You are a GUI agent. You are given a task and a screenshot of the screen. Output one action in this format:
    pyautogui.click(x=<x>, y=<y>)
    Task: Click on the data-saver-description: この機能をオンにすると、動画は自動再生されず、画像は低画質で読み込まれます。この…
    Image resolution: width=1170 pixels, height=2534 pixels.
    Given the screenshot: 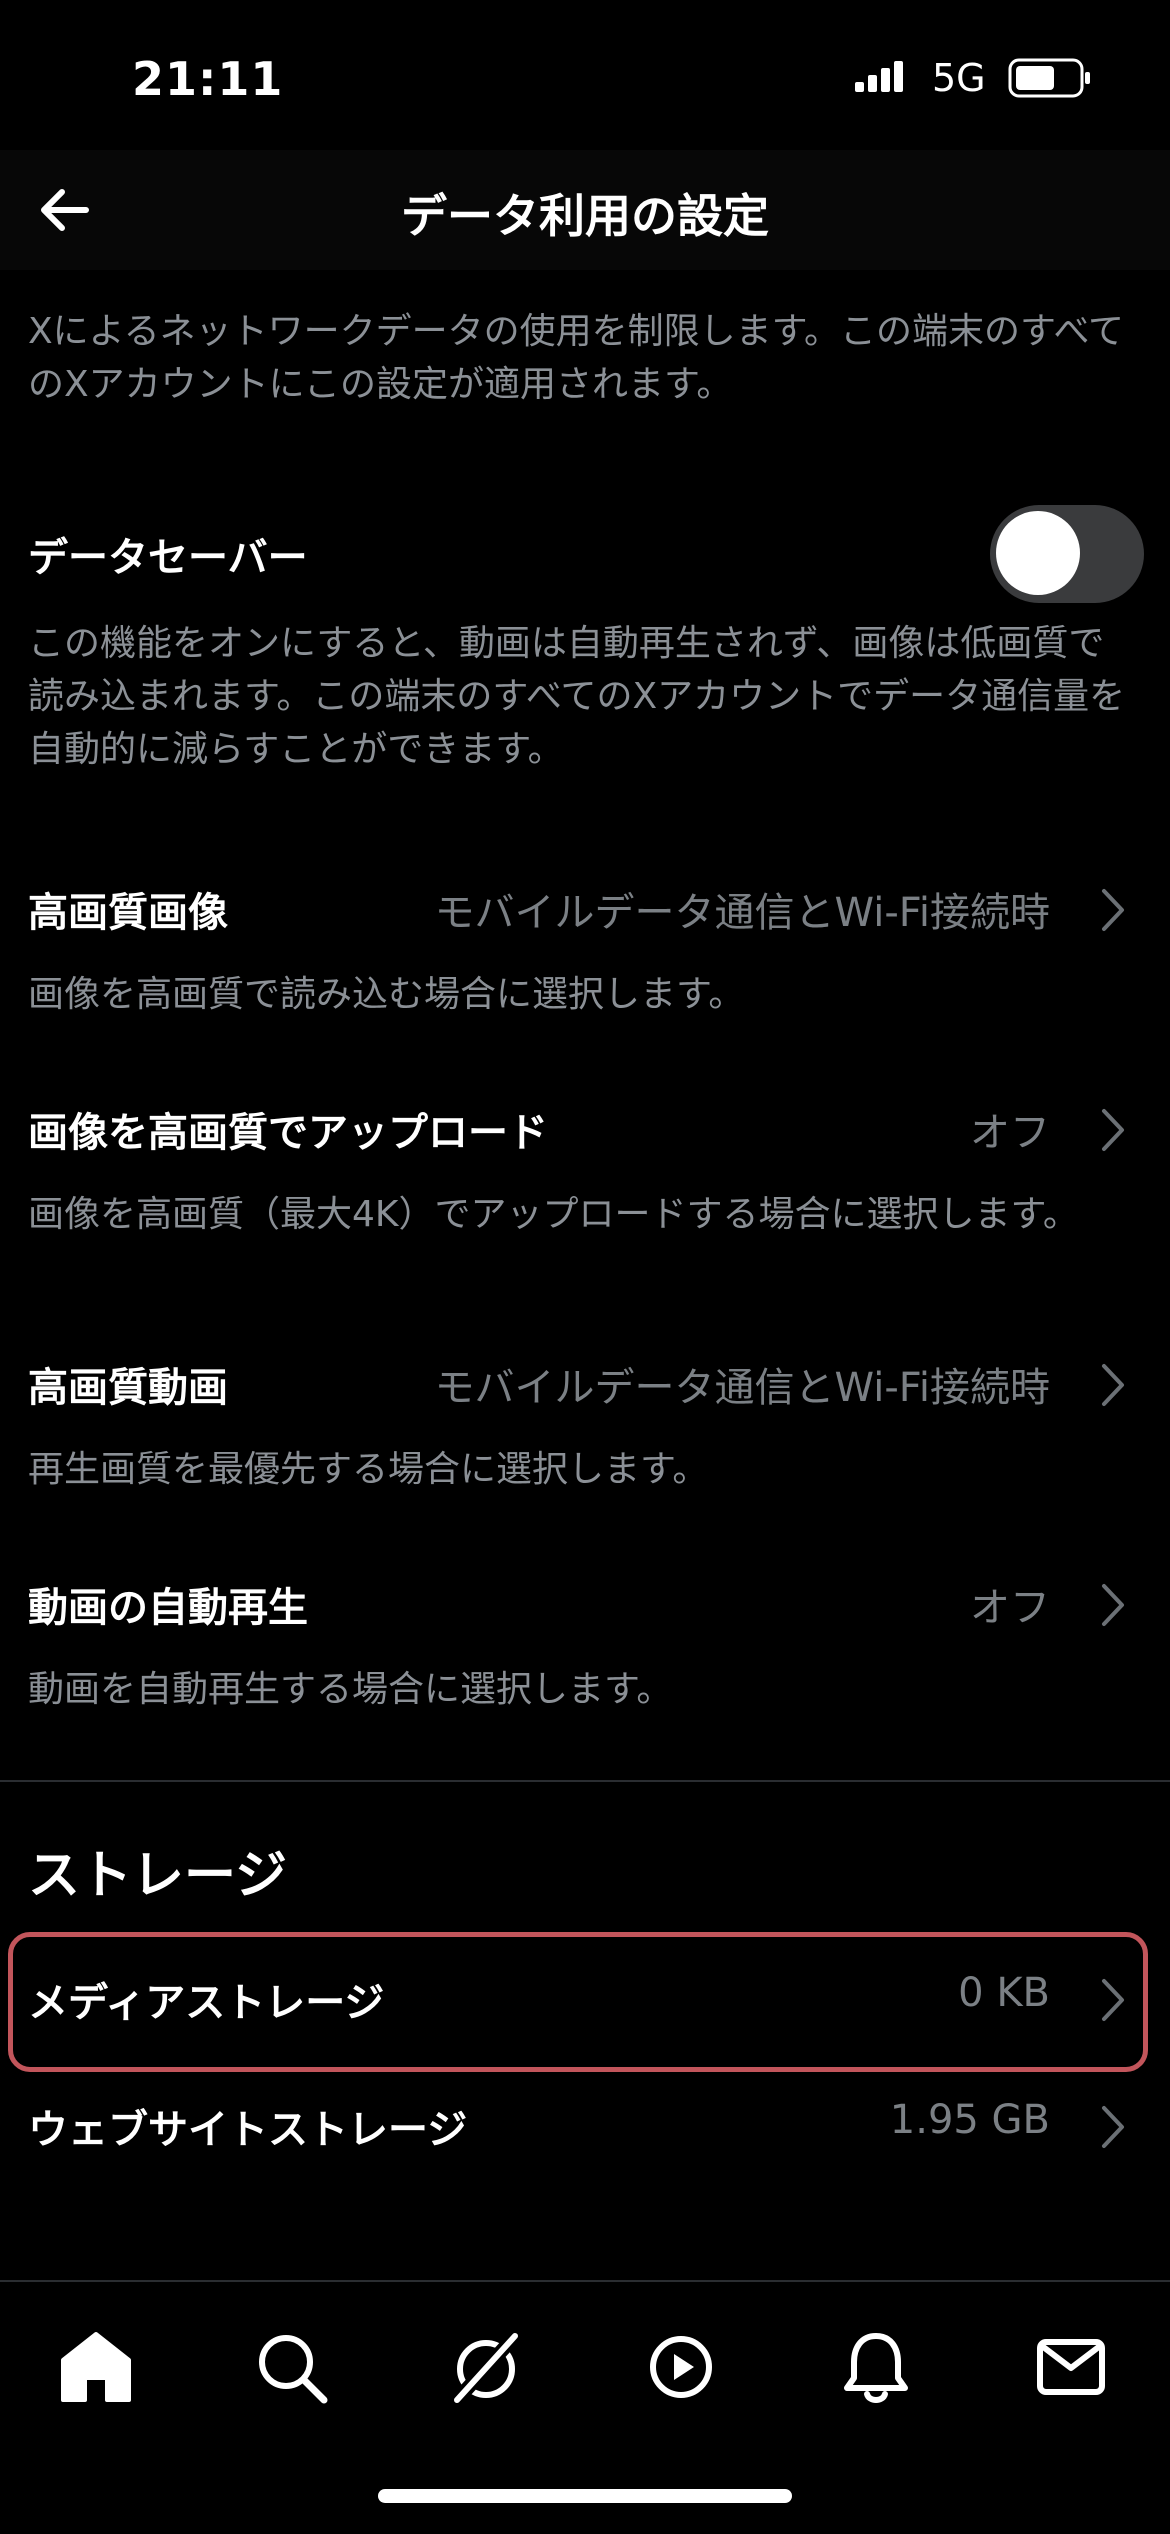 What is the action you would take?
    pyautogui.click(x=577, y=696)
    